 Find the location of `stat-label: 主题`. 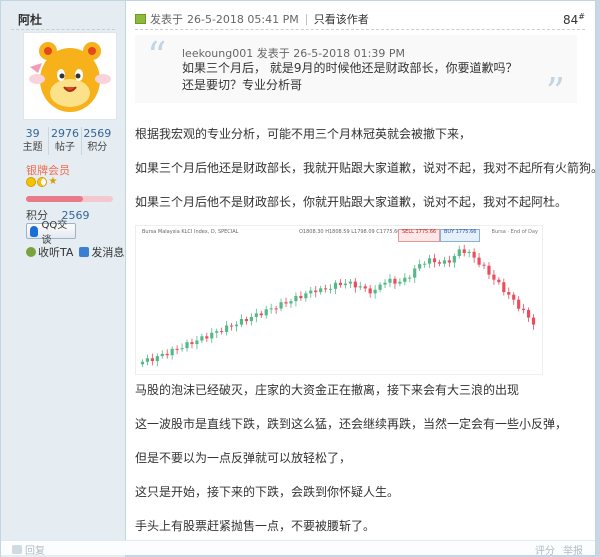

stat-label: 主题 is located at coordinates (32, 147).